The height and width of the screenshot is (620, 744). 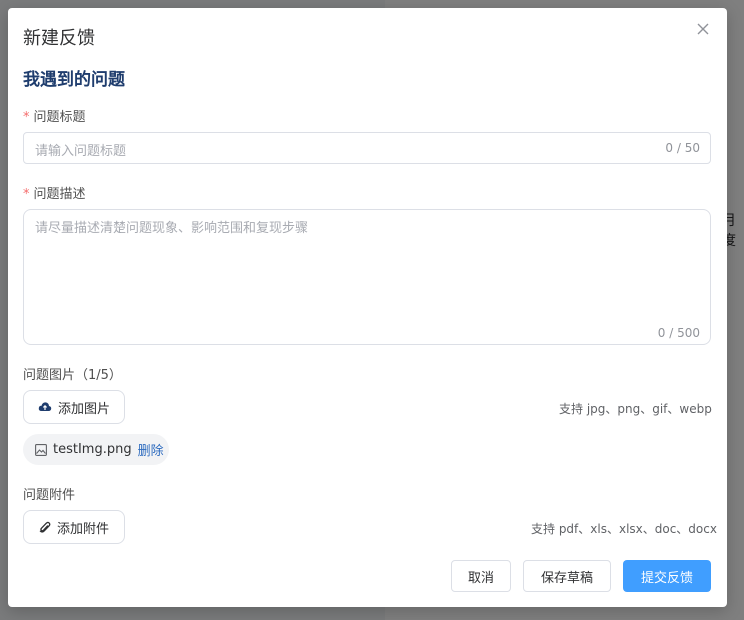 What do you see at coordinates (481, 576) in the screenshot?
I see `cancel-button: 取消` at bounding box center [481, 576].